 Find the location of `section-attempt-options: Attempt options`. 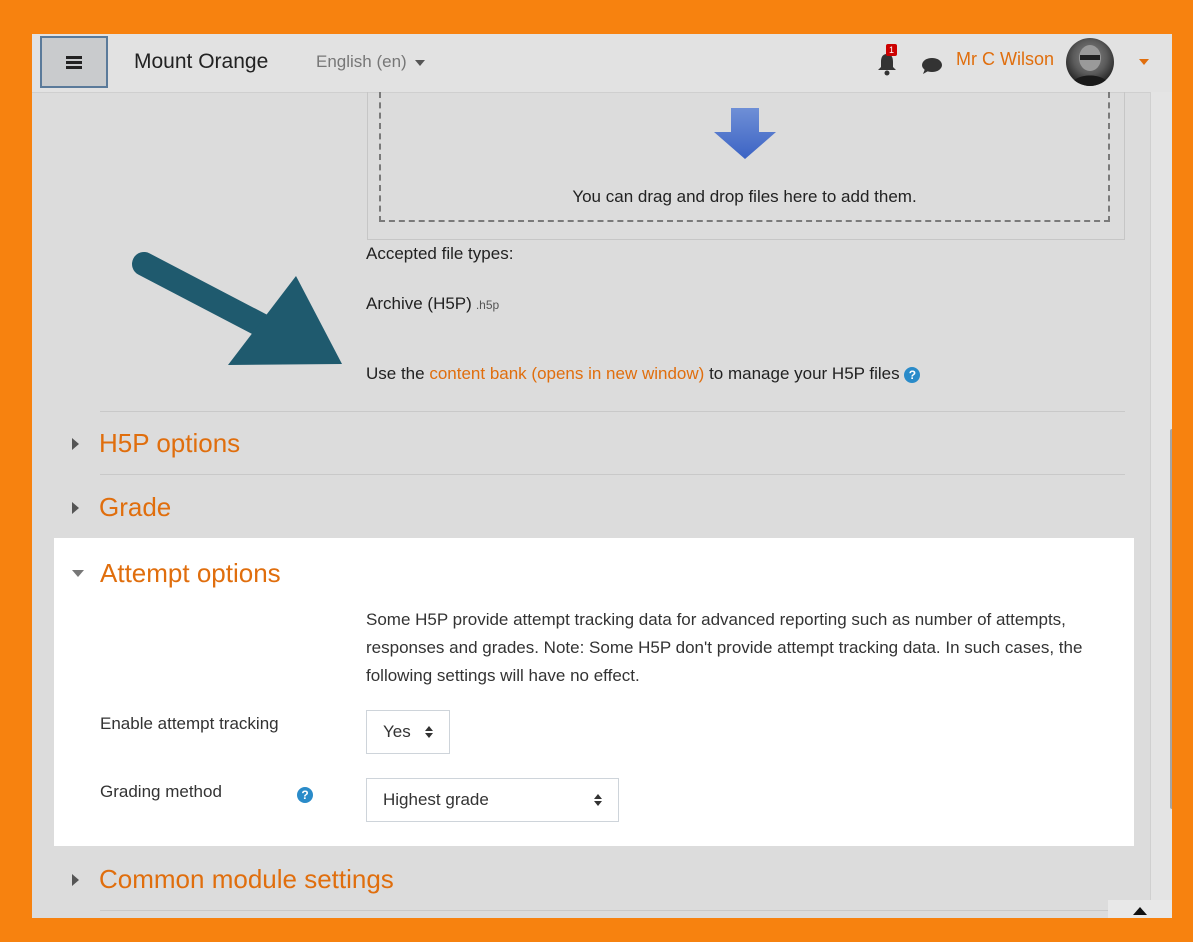

section-attempt-options: Attempt options is located at coordinates (176, 573).